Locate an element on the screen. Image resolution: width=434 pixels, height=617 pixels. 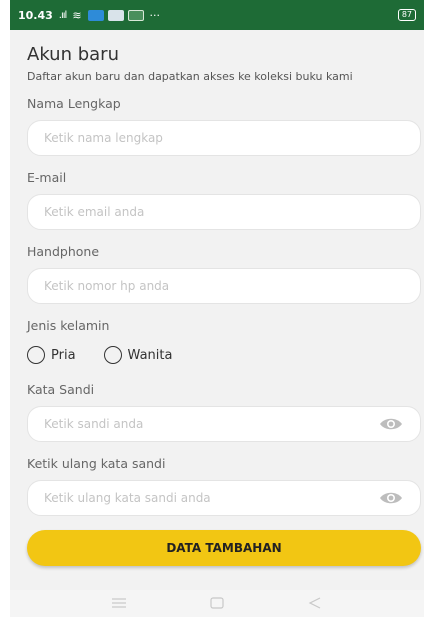
gender-option-wanita: Wanita is located at coordinates (150, 355).